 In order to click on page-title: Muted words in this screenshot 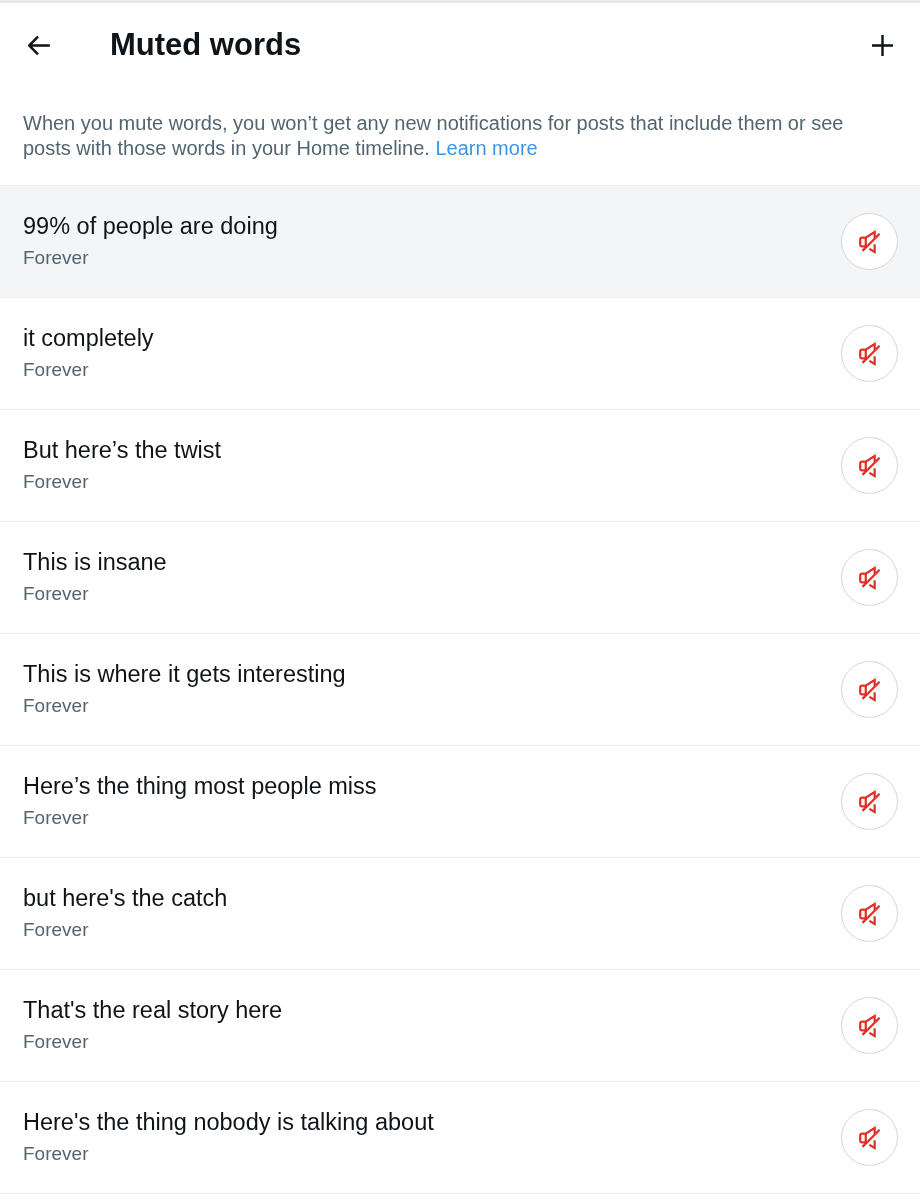, I will do `click(206, 45)`.